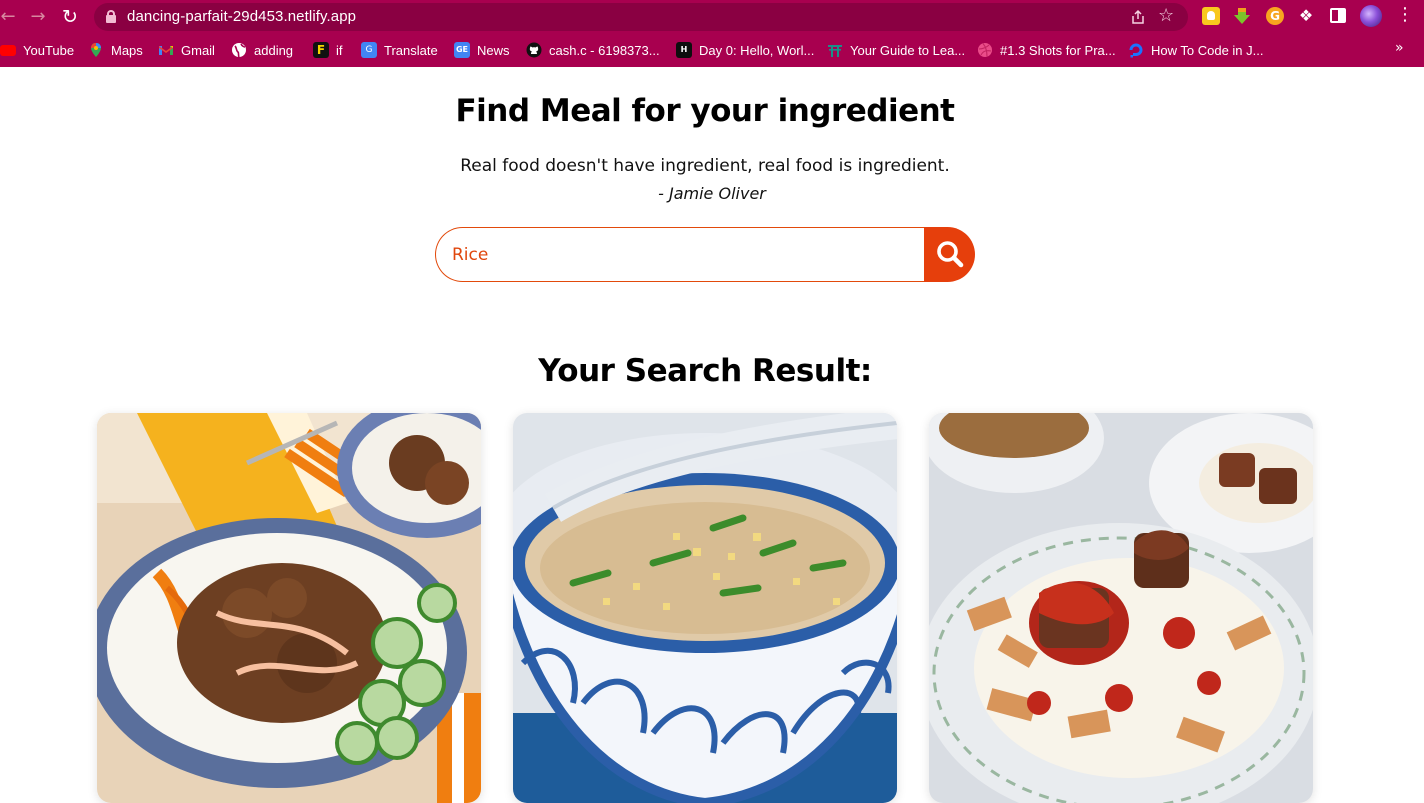  Describe the element at coordinates (1338, 15) in the screenshot. I see `side-panel-icon` at that location.